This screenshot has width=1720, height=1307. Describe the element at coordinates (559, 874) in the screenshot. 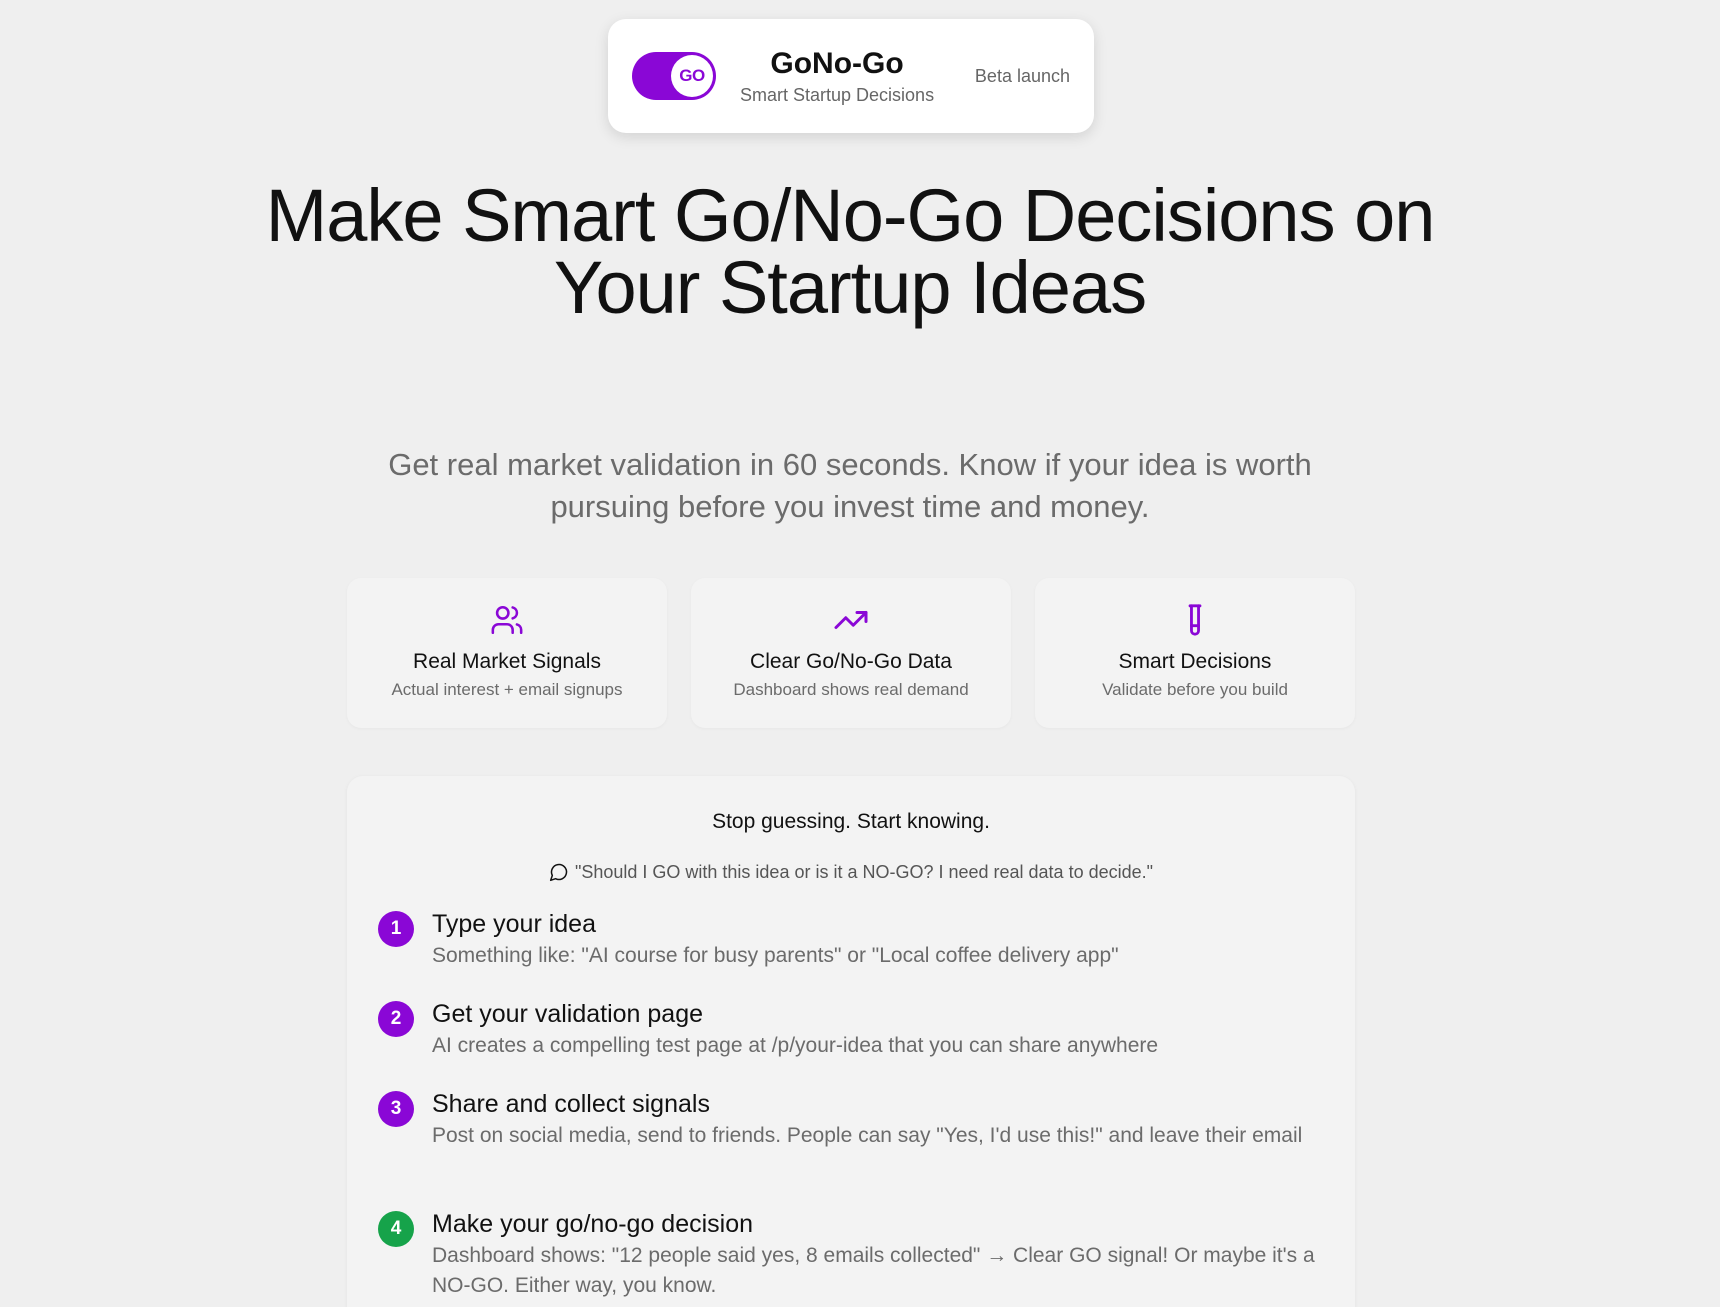

I see `speech-bubble-icon` at that location.